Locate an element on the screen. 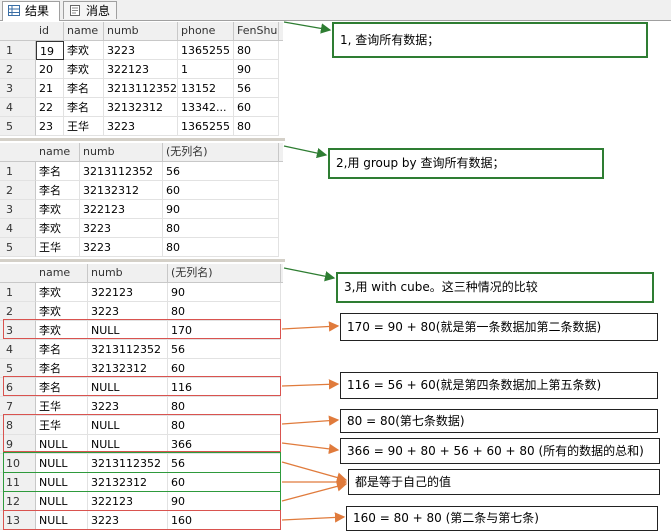  annotation-group-by: 2,用 group by 查询所有数据； is located at coordinates (466, 163).